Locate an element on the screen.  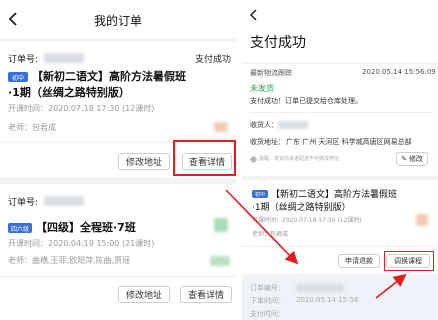
logistics-time: 2020.05.14 15:56:09 is located at coordinates (399, 72).